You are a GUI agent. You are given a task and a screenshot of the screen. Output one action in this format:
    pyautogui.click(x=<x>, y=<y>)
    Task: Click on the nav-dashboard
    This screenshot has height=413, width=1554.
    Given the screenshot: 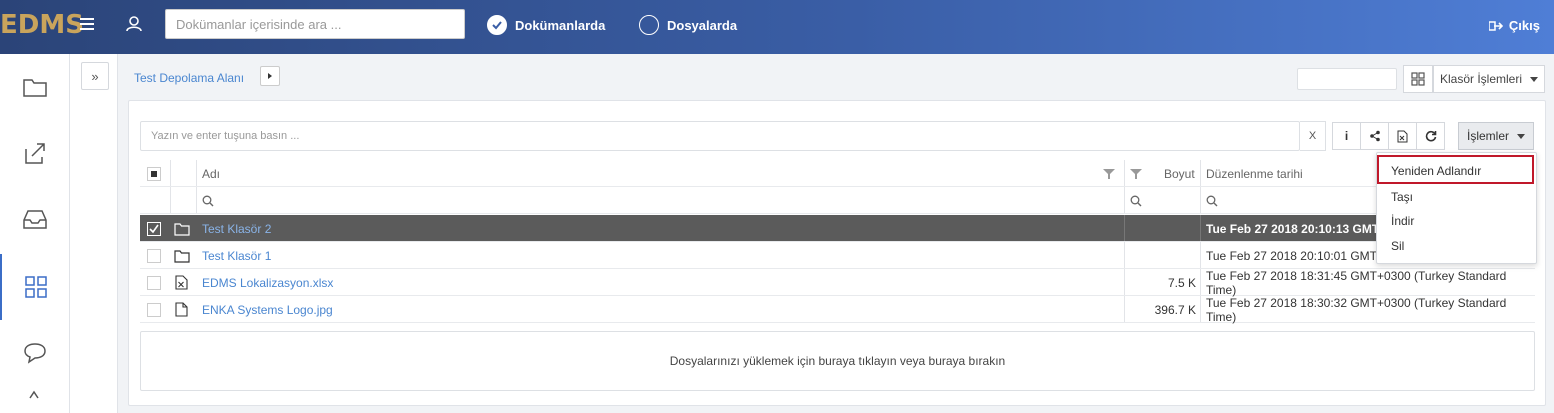 What is the action you would take?
    pyautogui.click(x=35, y=287)
    